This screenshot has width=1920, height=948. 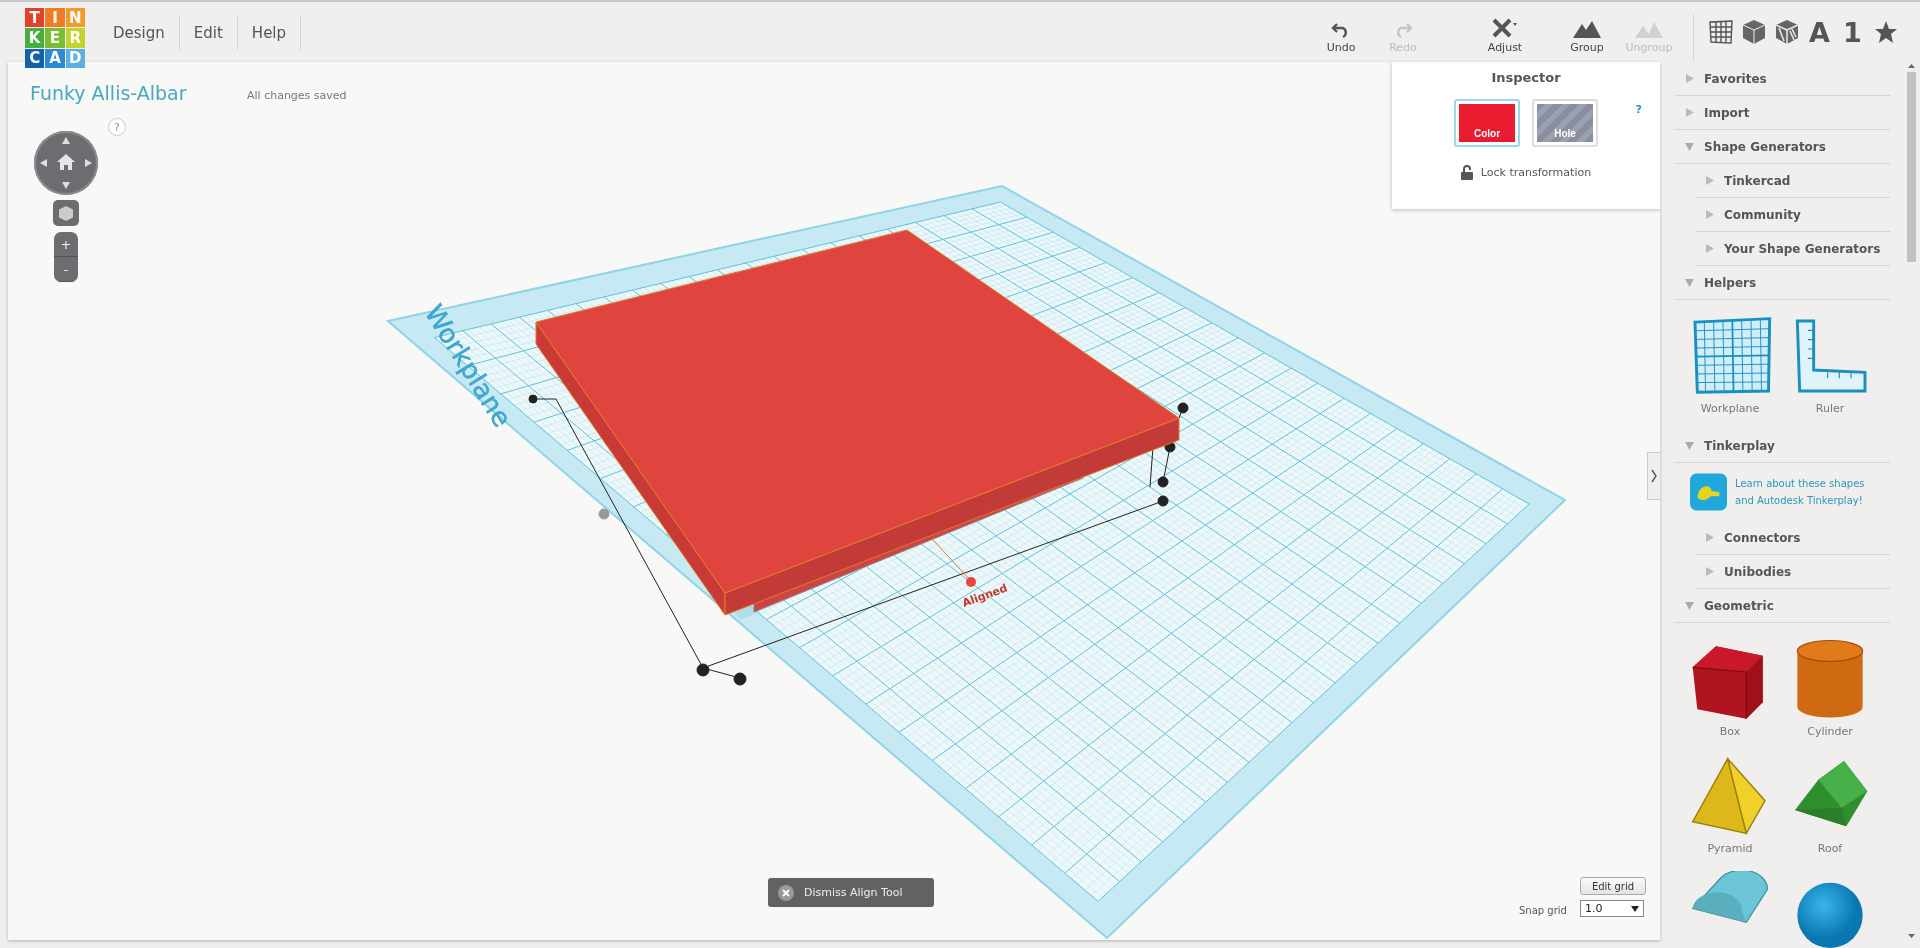 I want to click on view-tab: A, so click(x=1819, y=32).